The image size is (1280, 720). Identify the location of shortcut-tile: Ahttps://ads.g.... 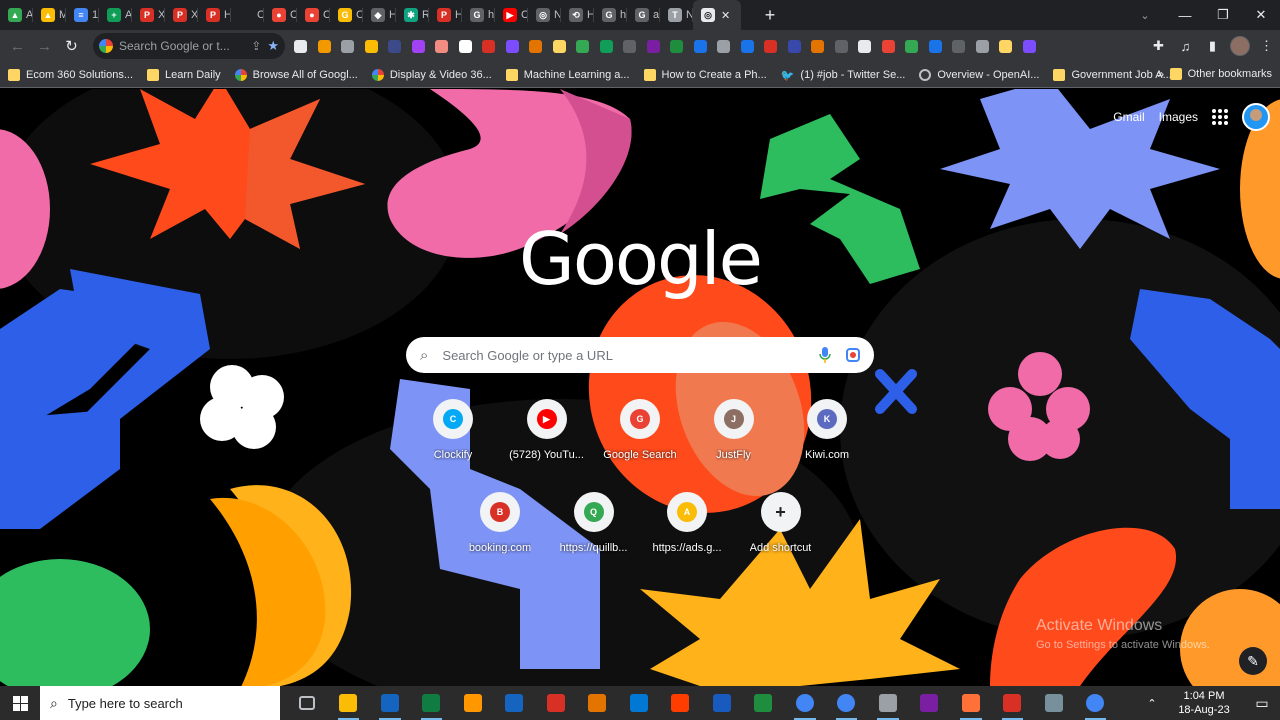
(687, 523).